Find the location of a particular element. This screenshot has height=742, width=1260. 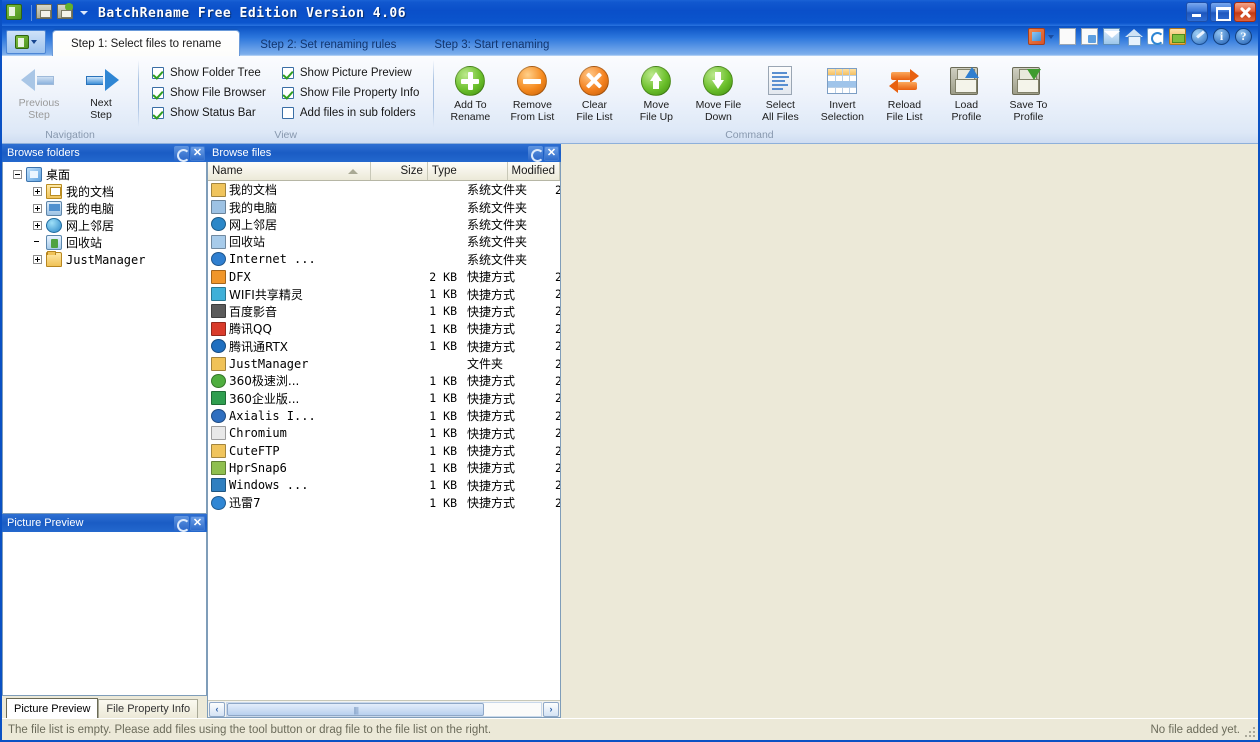

close-button is located at coordinates (1245, 12).